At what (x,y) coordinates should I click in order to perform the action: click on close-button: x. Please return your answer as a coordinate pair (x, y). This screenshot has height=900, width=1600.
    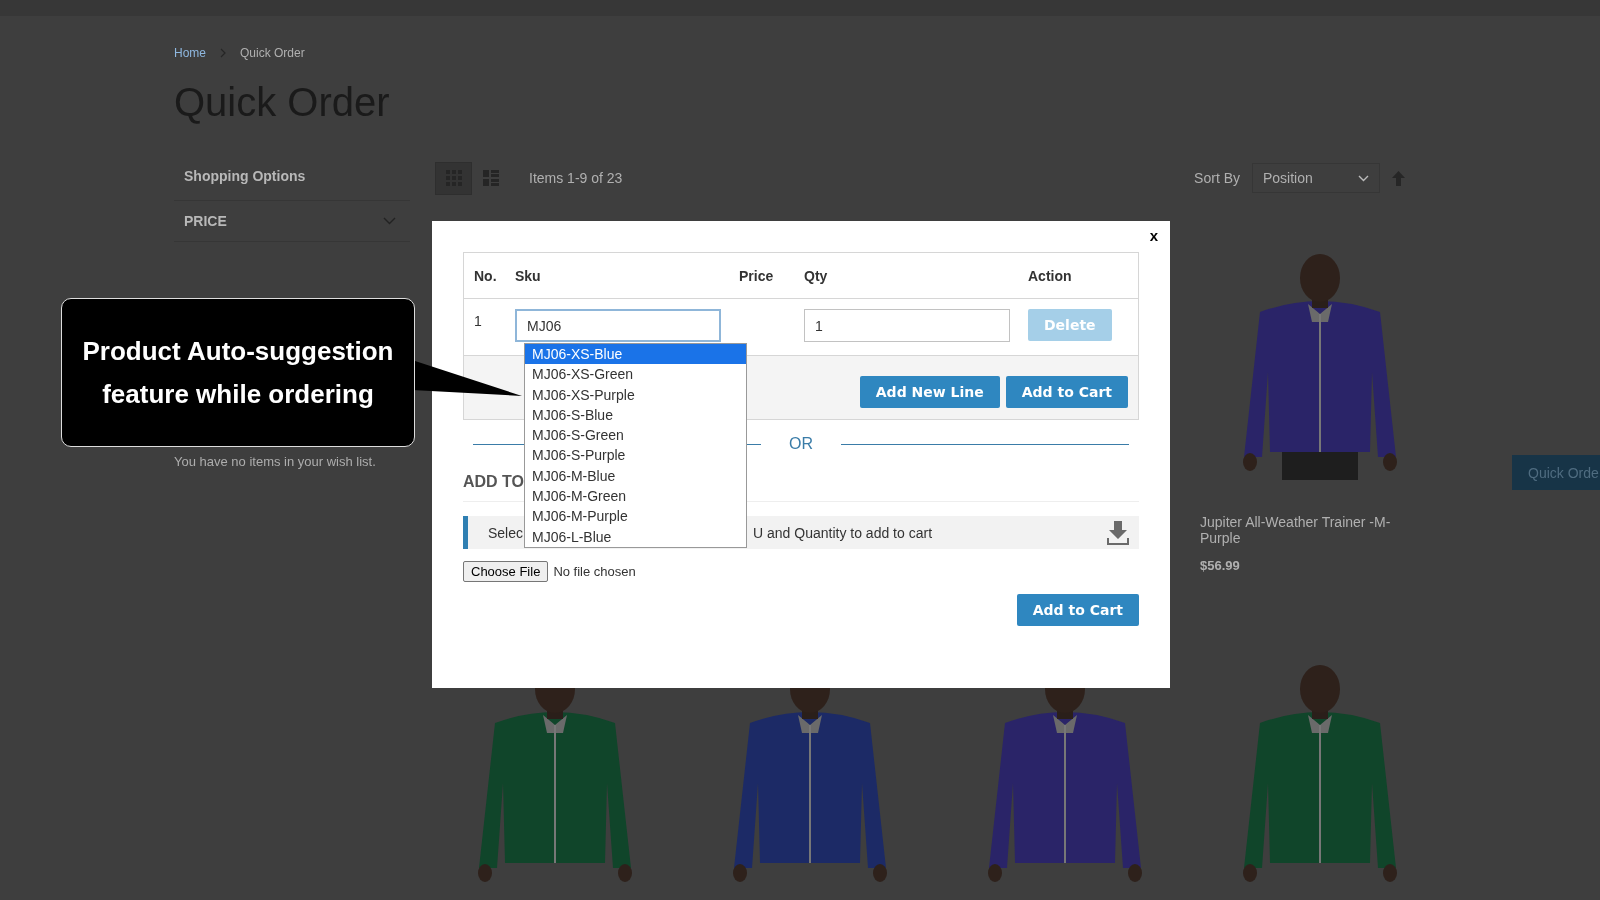
    Looking at the image, I should click on (1153, 235).